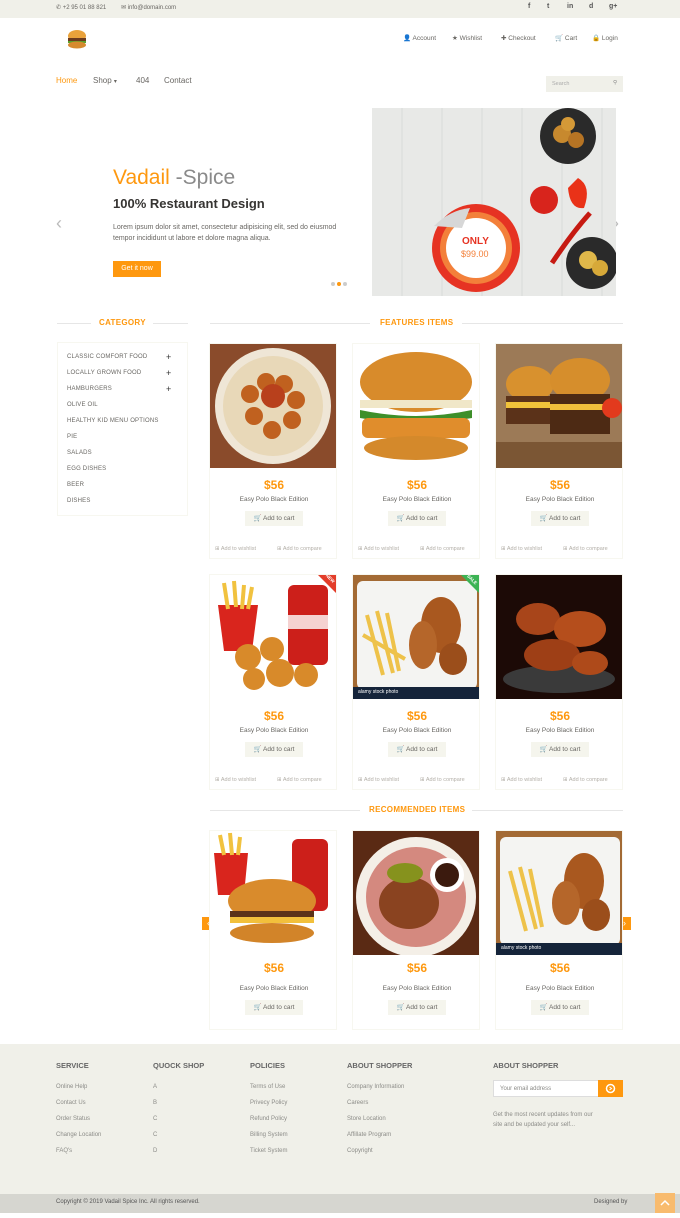 This screenshot has height=1218, width=680. Describe the element at coordinates (339, 282) in the screenshot. I see `slider-dots` at that location.